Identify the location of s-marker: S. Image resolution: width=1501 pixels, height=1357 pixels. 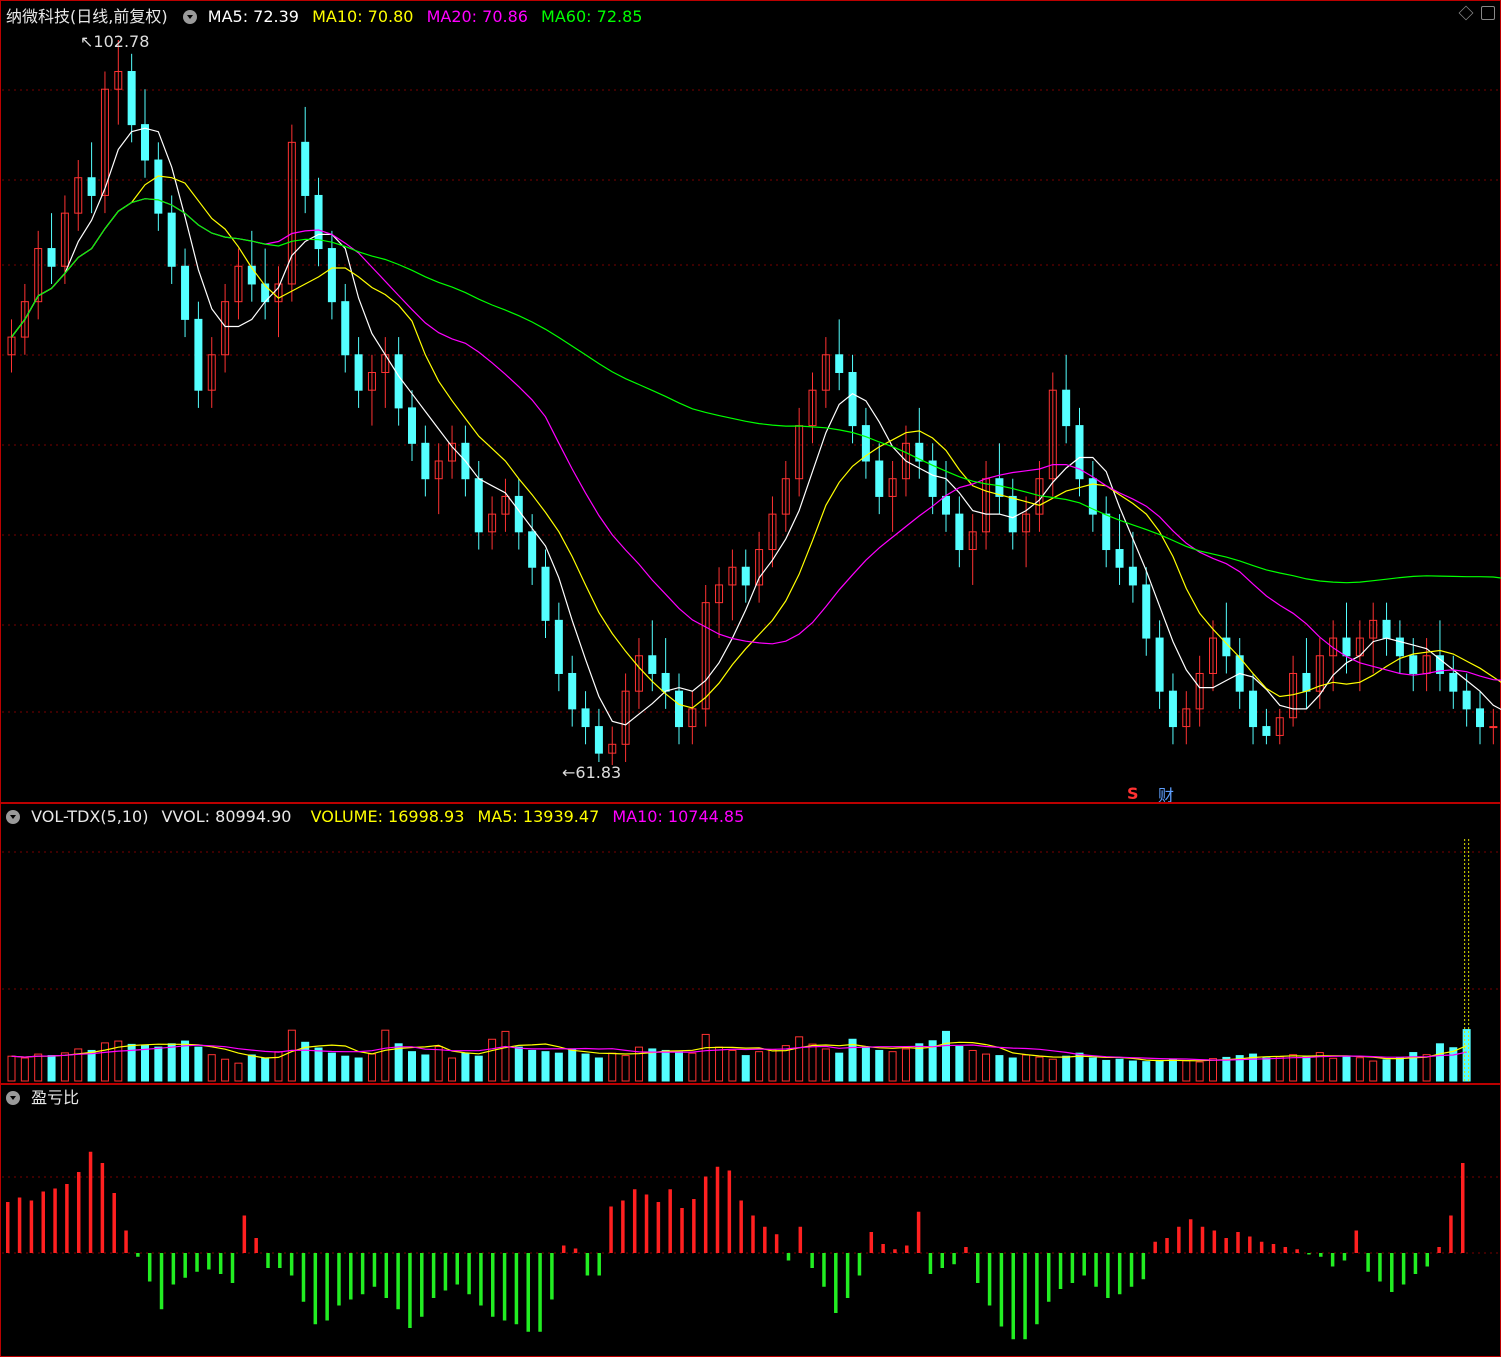
(1133, 793).